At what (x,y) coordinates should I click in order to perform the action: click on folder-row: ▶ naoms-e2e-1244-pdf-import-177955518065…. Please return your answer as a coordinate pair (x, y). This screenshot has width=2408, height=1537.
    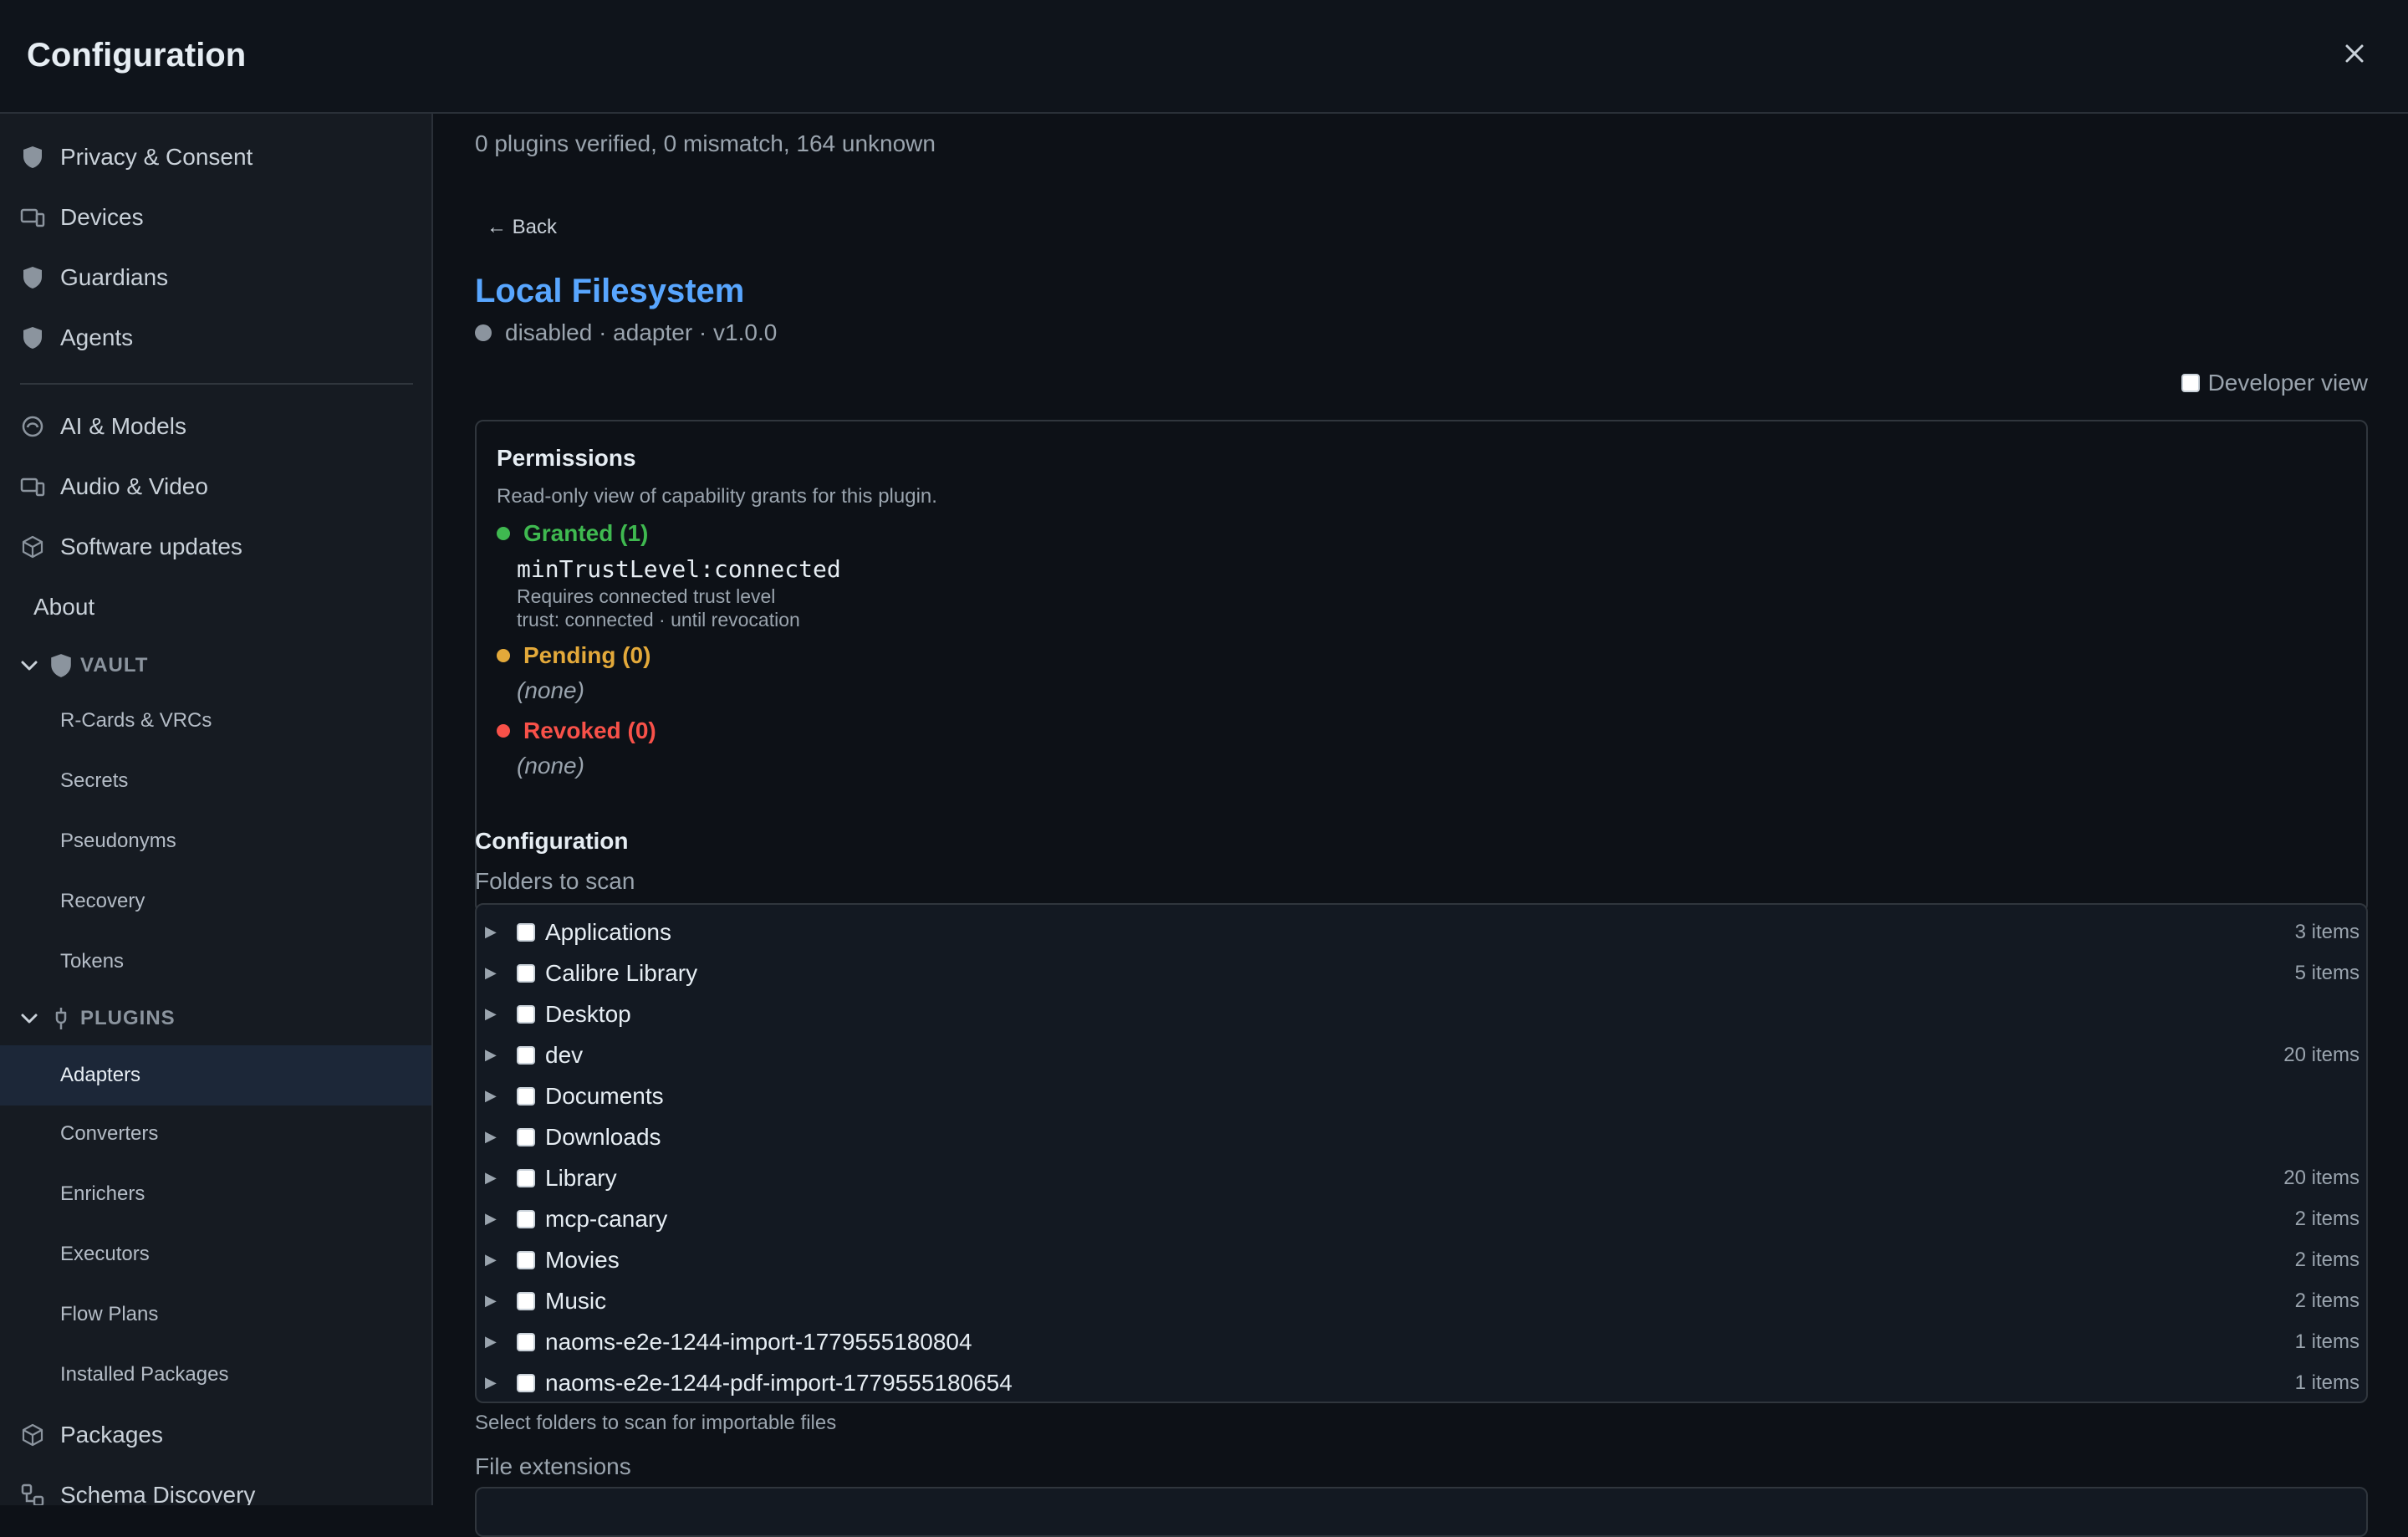
    Looking at the image, I should click on (1422, 1382).